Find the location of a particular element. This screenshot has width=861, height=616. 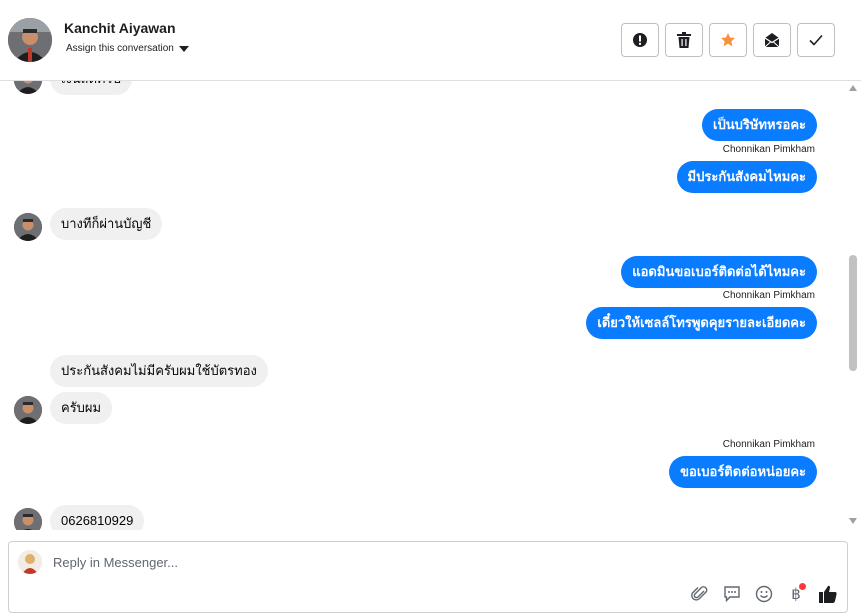

saved-reply-icon is located at coordinates (732, 594).